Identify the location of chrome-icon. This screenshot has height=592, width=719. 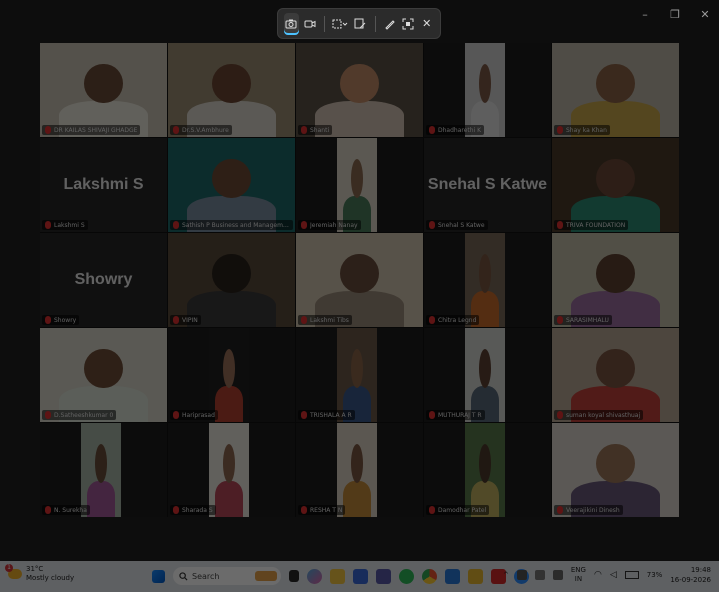
(429, 576).